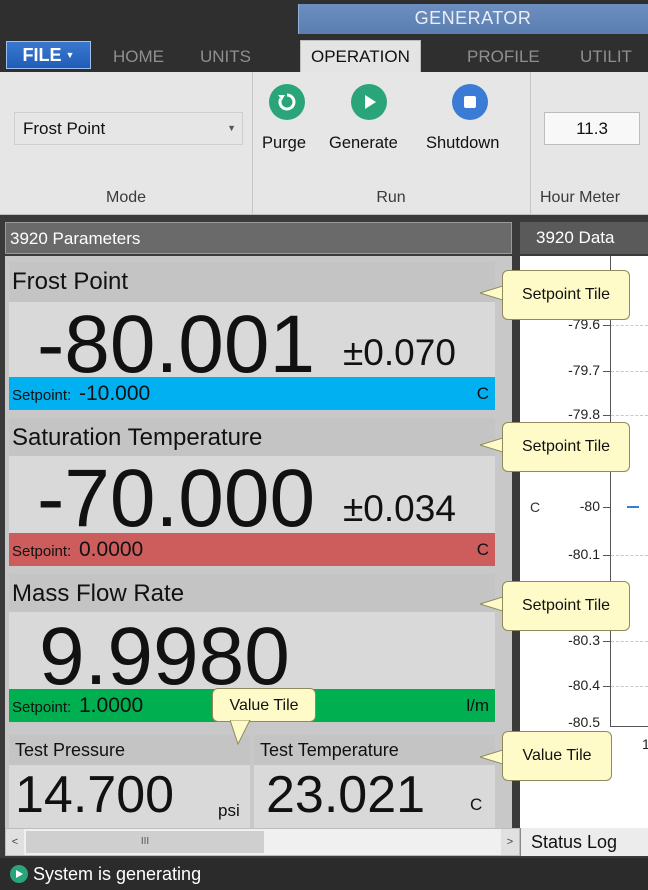 This screenshot has height=890, width=648. What do you see at coordinates (584, 640) in the screenshot?
I see `y-tick-label: -80.3` at bounding box center [584, 640].